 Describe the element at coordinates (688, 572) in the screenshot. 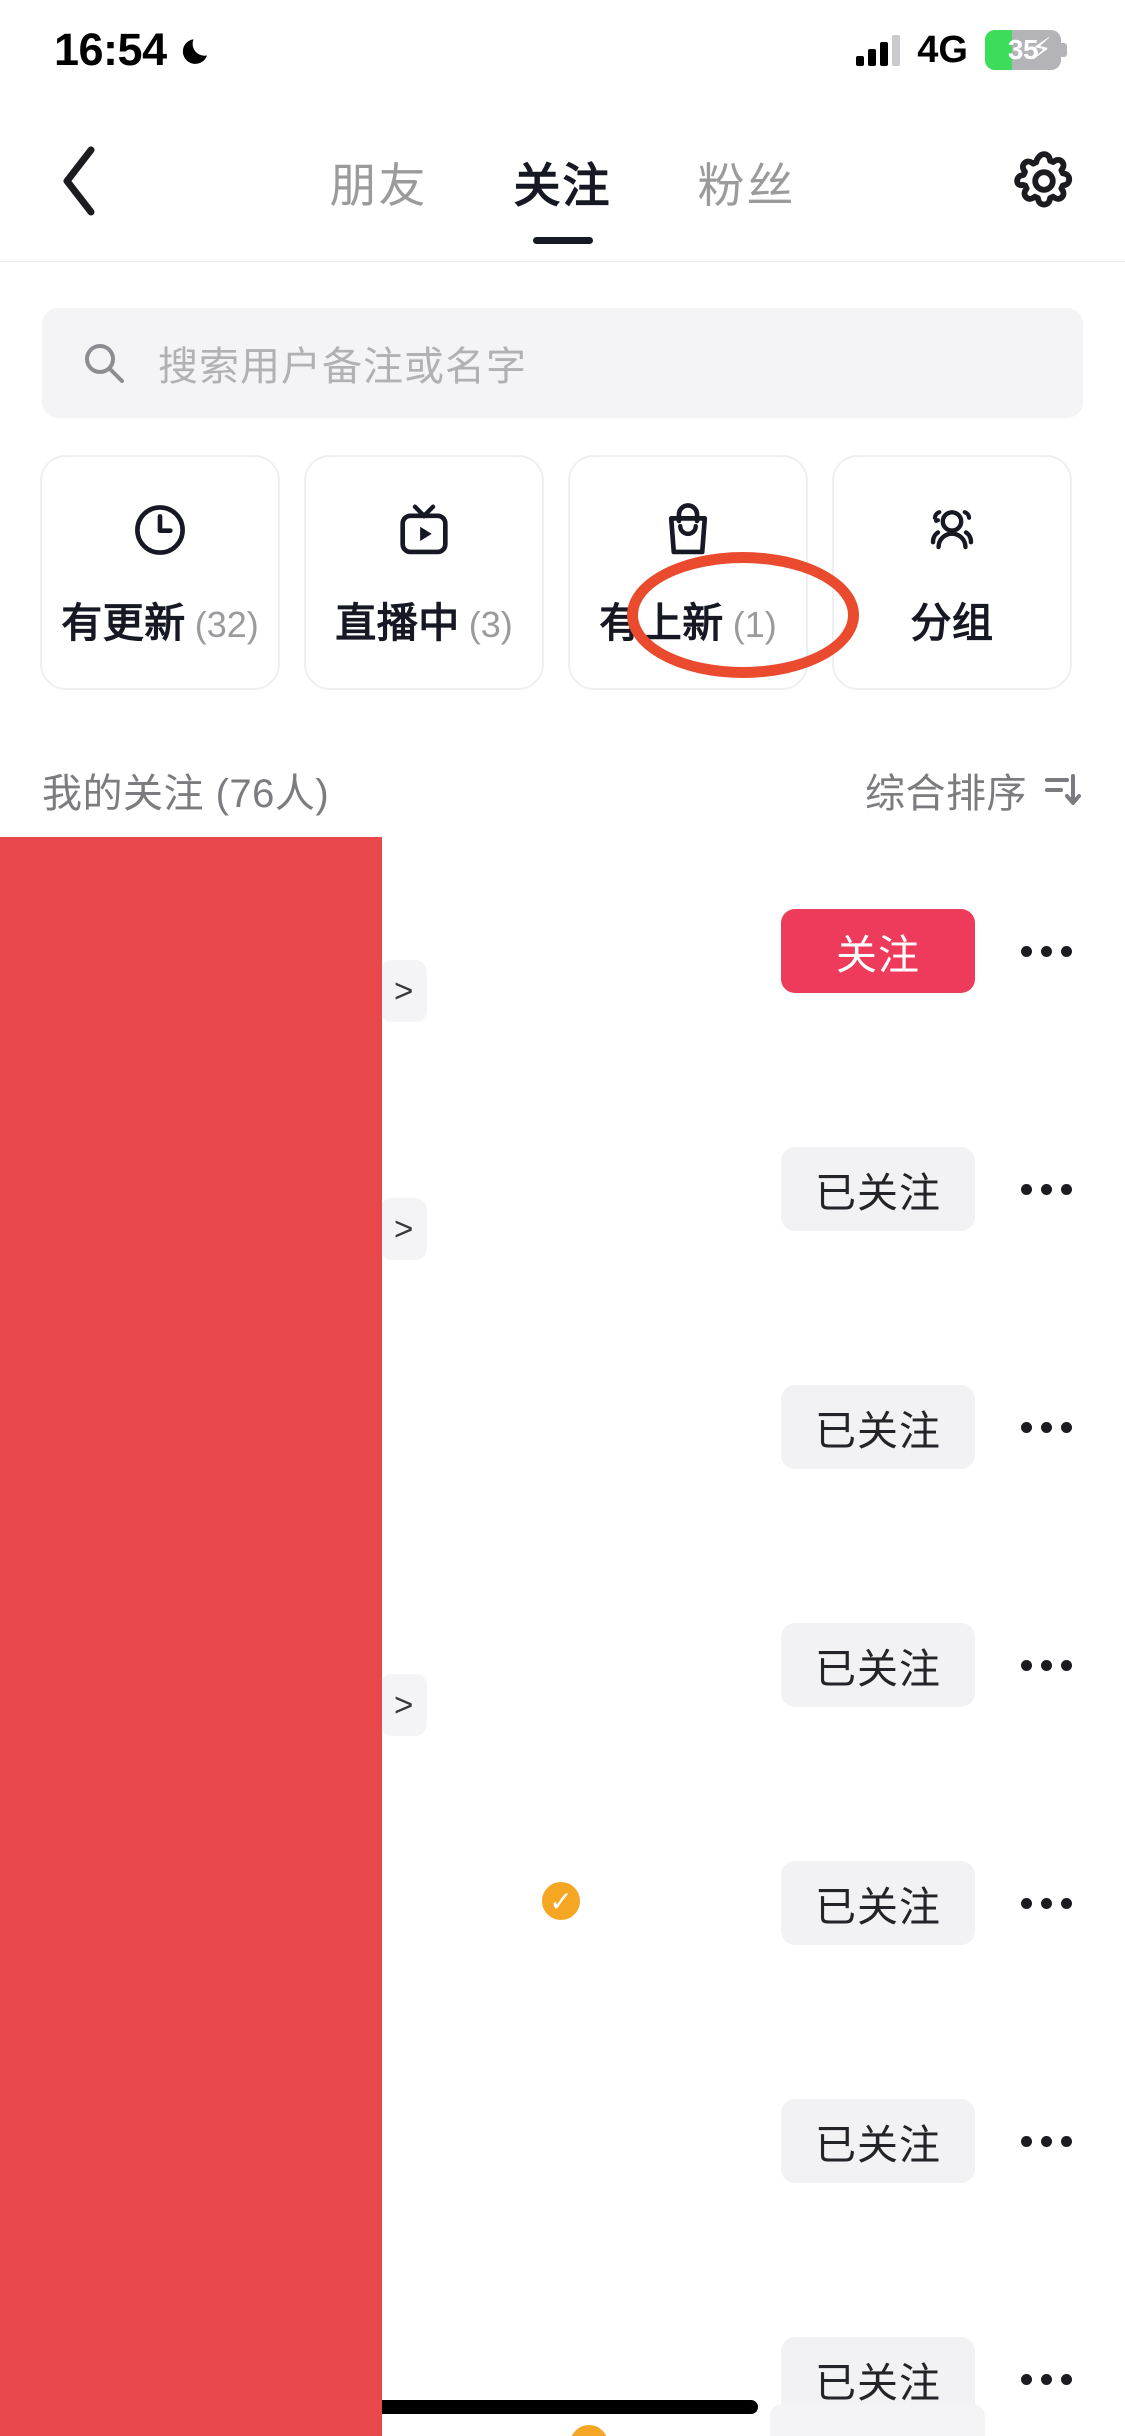

I see `filter-chip-newarrivals: 有上新 (1)` at that location.